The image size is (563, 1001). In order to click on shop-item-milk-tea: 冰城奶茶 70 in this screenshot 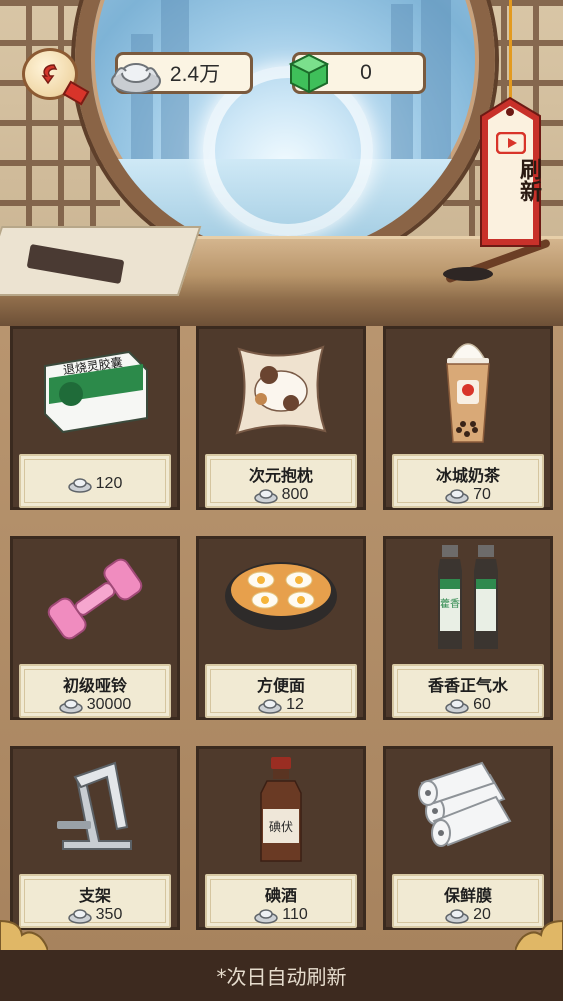, I will do `click(468, 418)`.